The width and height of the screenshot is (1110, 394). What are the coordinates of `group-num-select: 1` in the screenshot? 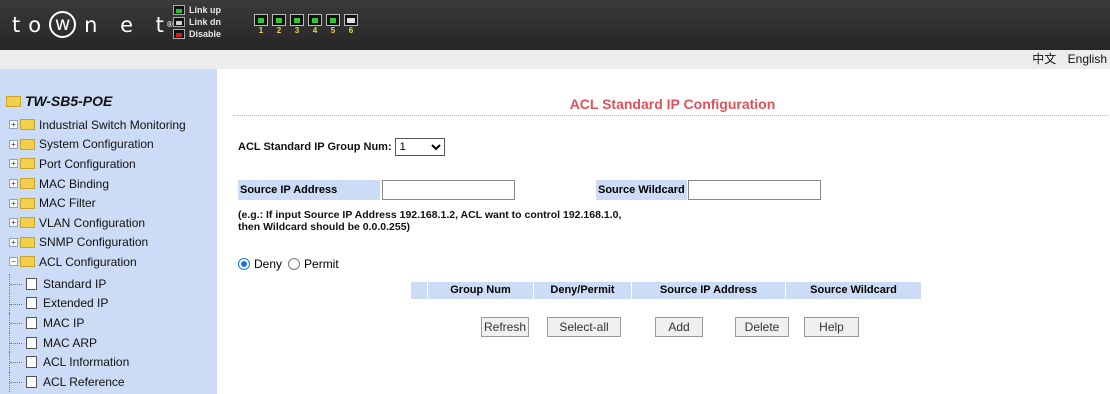 It's located at (419, 147).